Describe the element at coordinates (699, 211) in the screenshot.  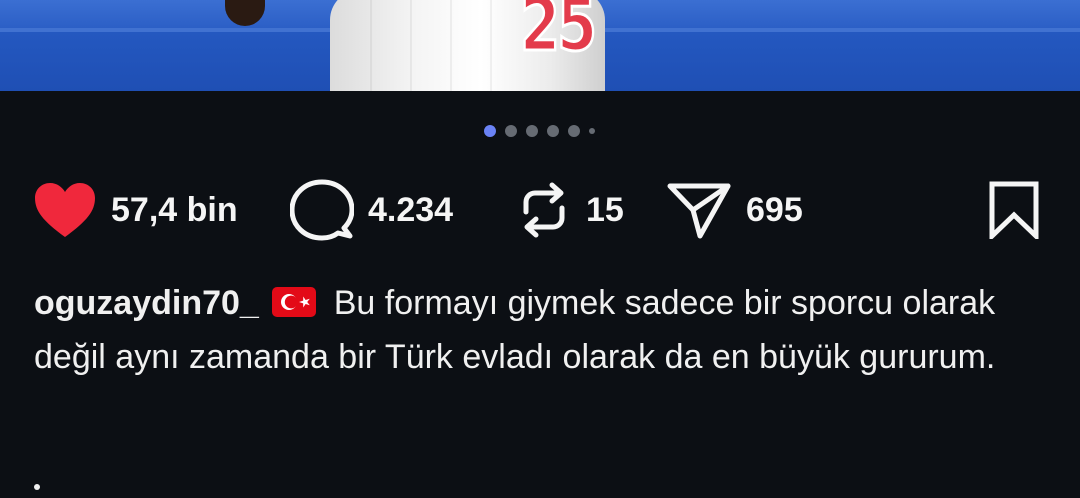
I see `share-icon` at that location.